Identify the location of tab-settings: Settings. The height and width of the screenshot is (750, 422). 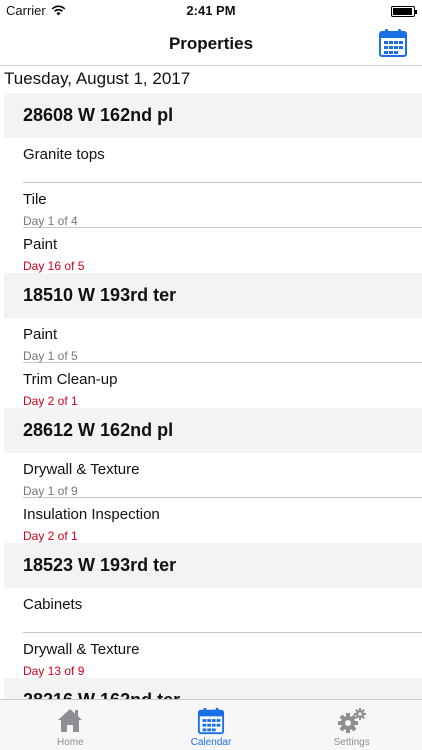
(351, 725).